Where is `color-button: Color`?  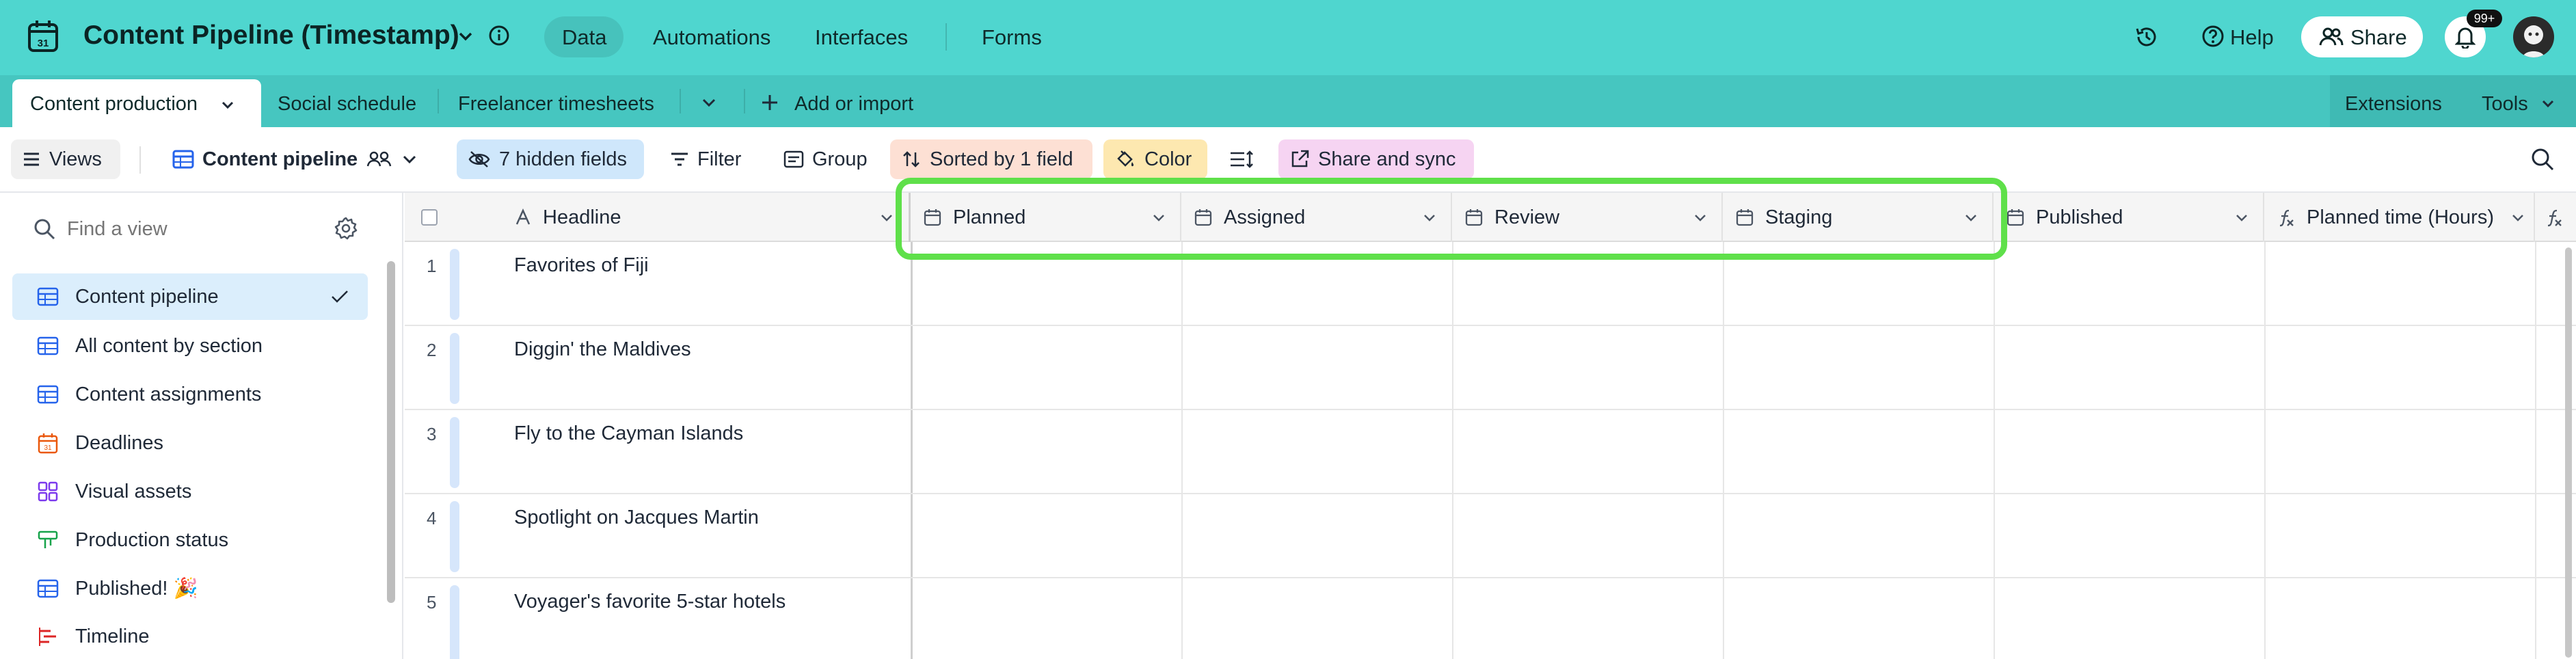
color-button: Color is located at coordinates (1155, 159).